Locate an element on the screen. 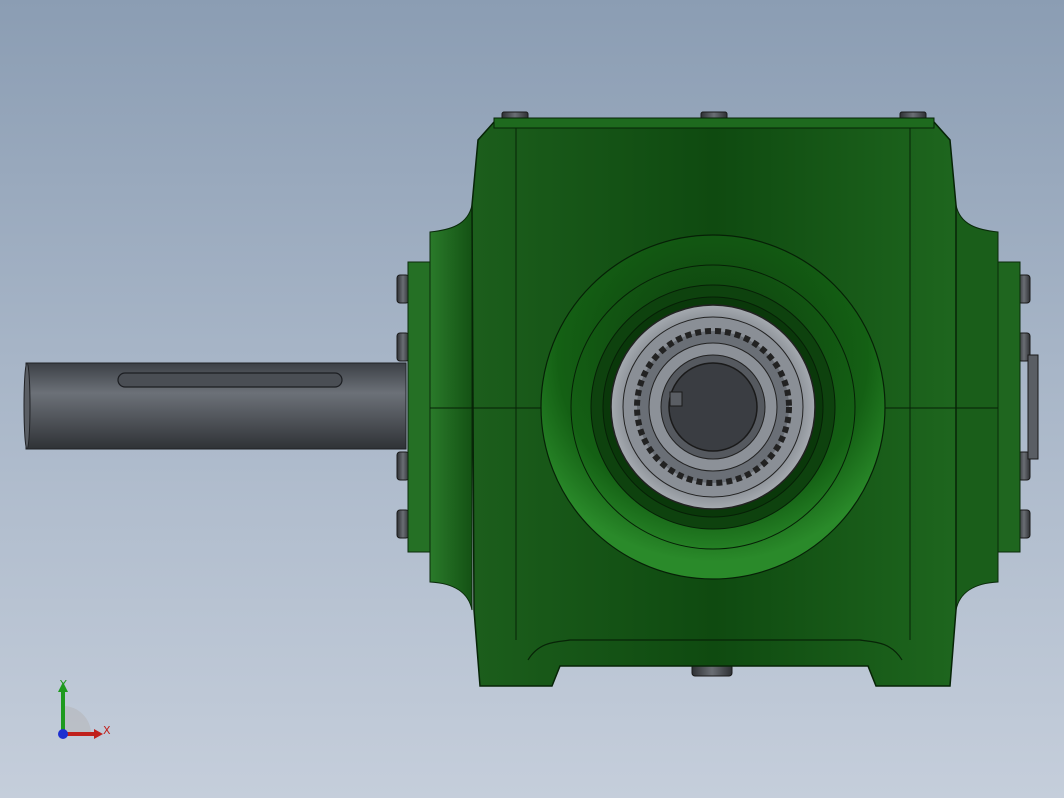 Image resolution: width=1064 pixels, height=798 pixels. y-axis-label: Y is located at coordinates (63, 684).